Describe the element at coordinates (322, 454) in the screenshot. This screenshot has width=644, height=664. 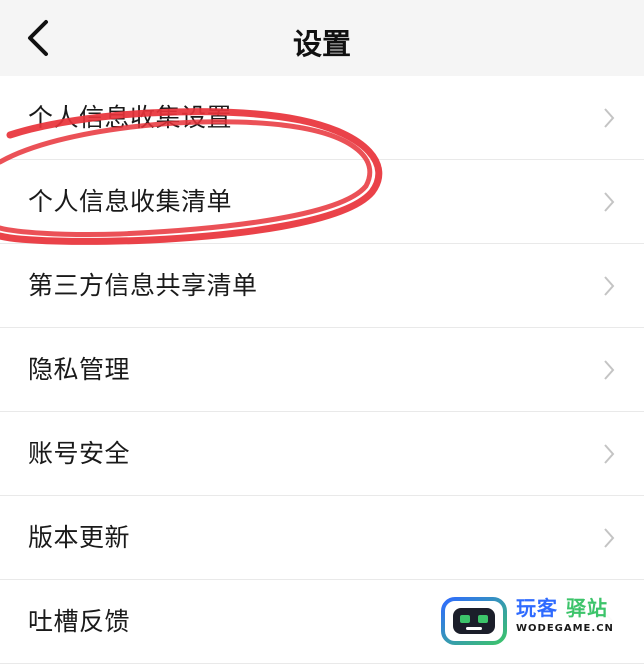
I see `settings-item-account-security: 账号安全` at that location.